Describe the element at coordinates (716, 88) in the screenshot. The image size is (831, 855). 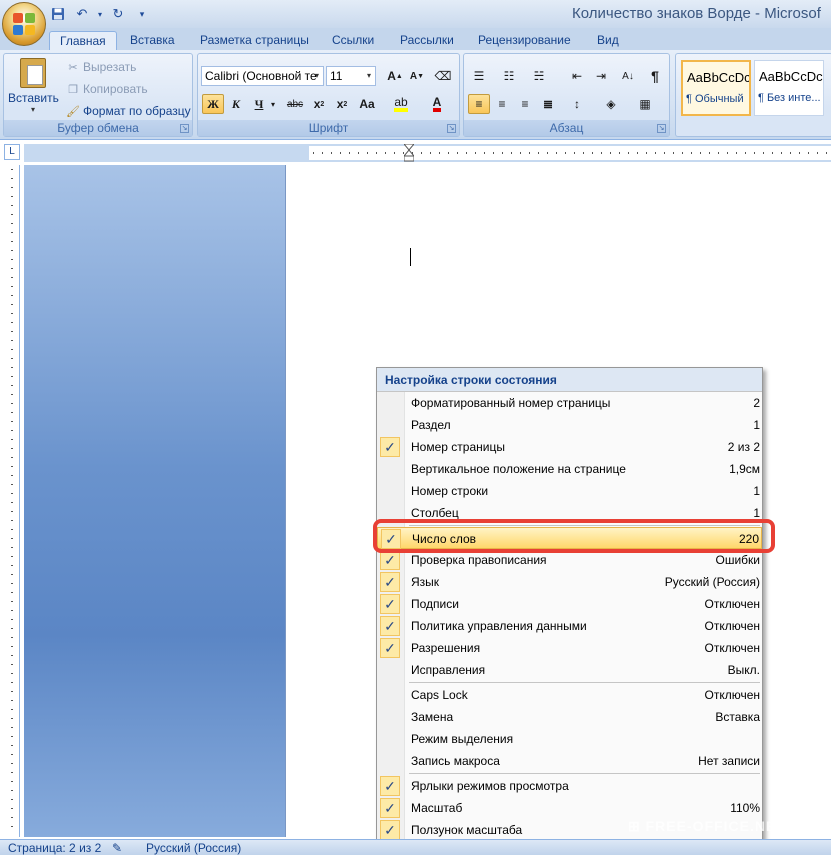
I see `style-normal: AaBbCcDc ¶ Обычный` at that location.